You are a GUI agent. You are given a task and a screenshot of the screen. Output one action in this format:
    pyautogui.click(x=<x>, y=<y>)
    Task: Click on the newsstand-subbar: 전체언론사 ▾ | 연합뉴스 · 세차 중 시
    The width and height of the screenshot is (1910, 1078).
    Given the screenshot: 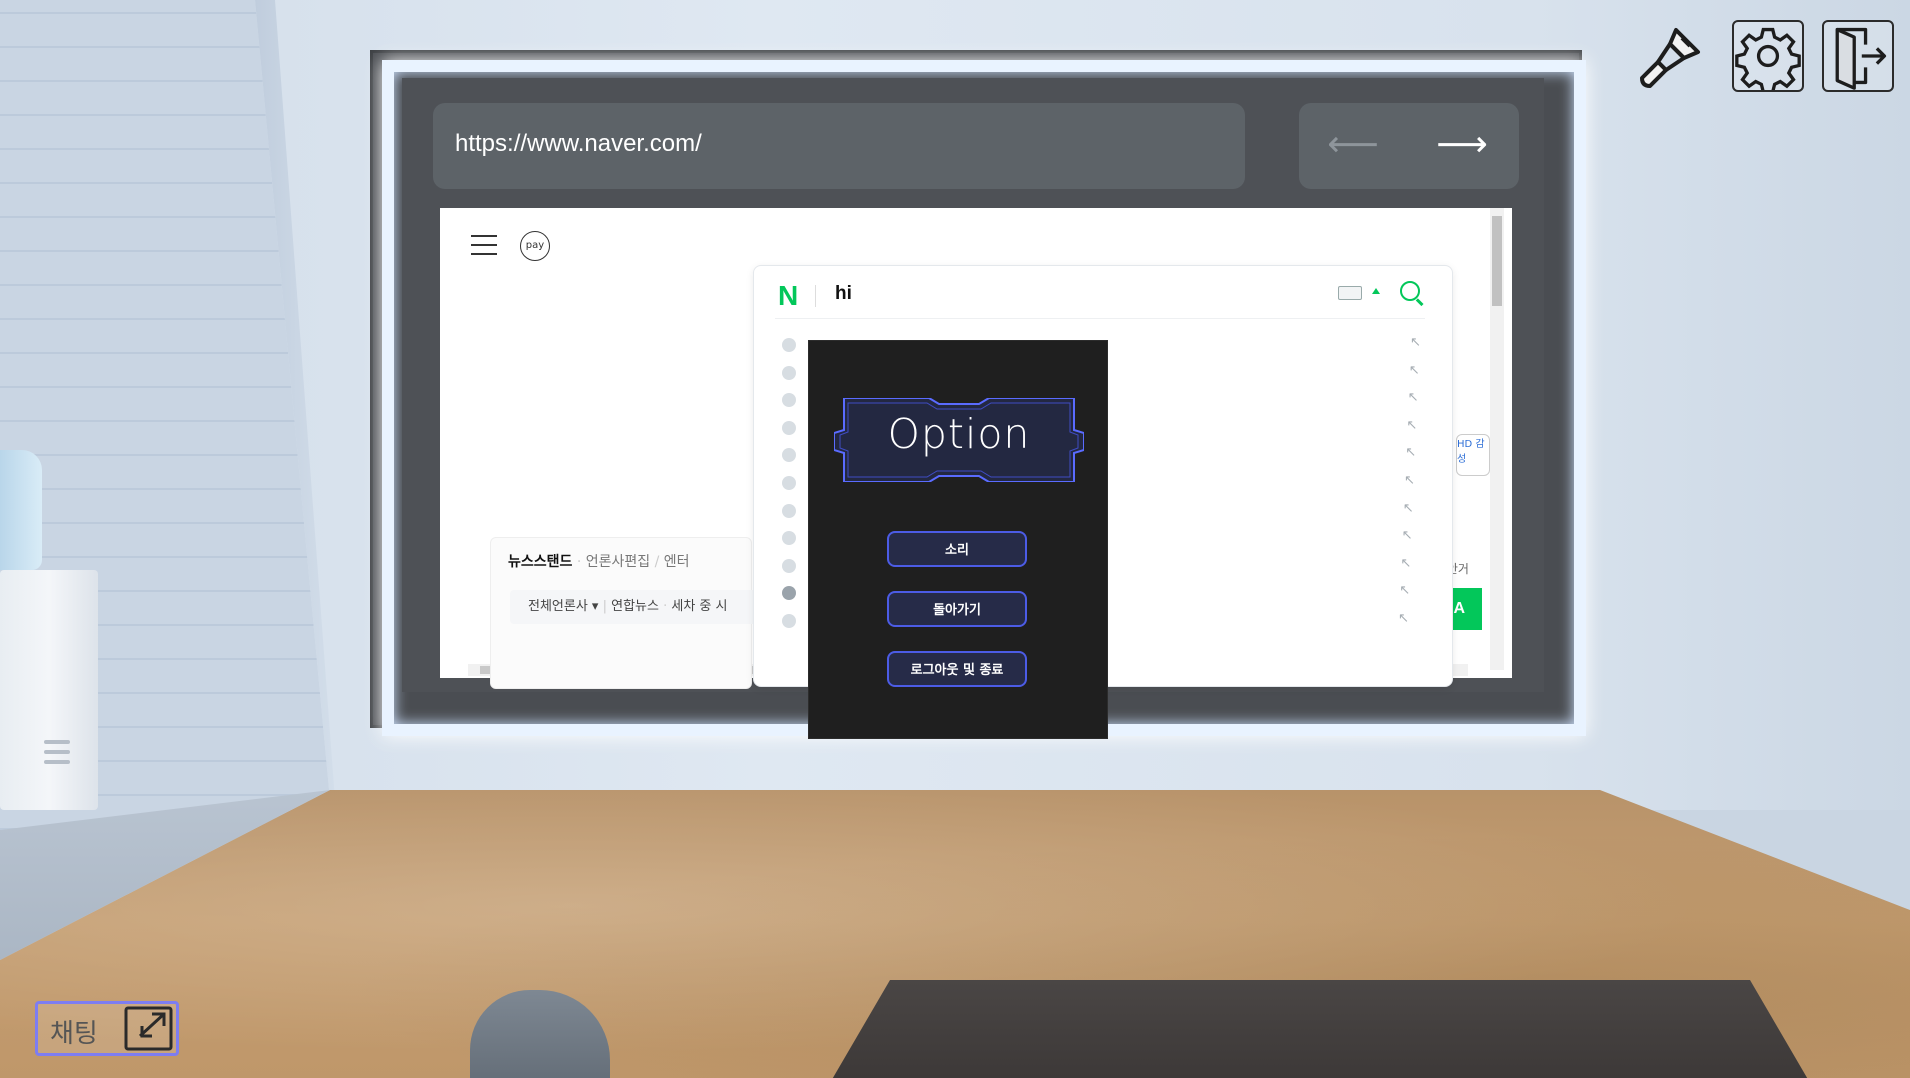 What is the action you would take?
    pyautogui.click(x=644, y=607)
    